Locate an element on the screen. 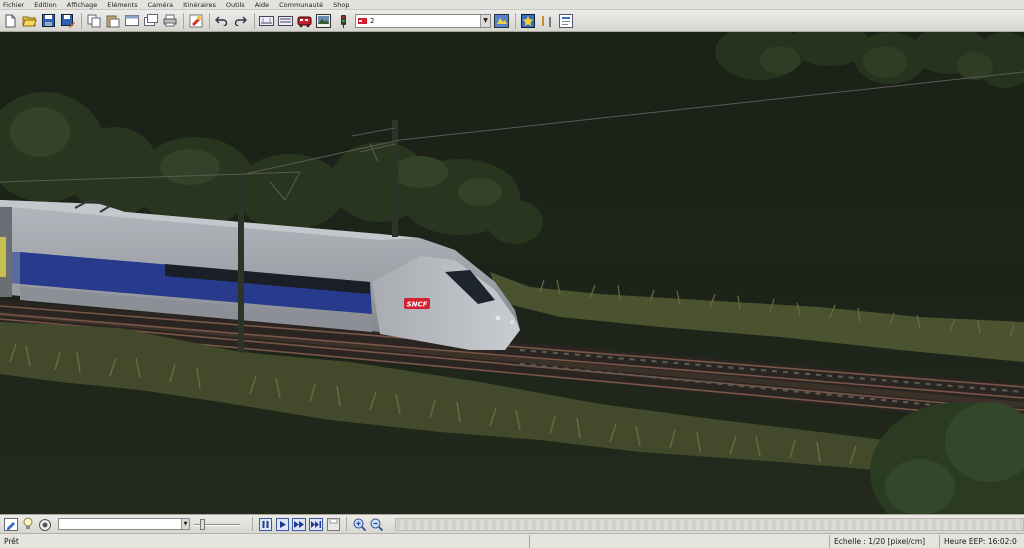  menu-communaute: Communauté is located at coordinates (301, 5).